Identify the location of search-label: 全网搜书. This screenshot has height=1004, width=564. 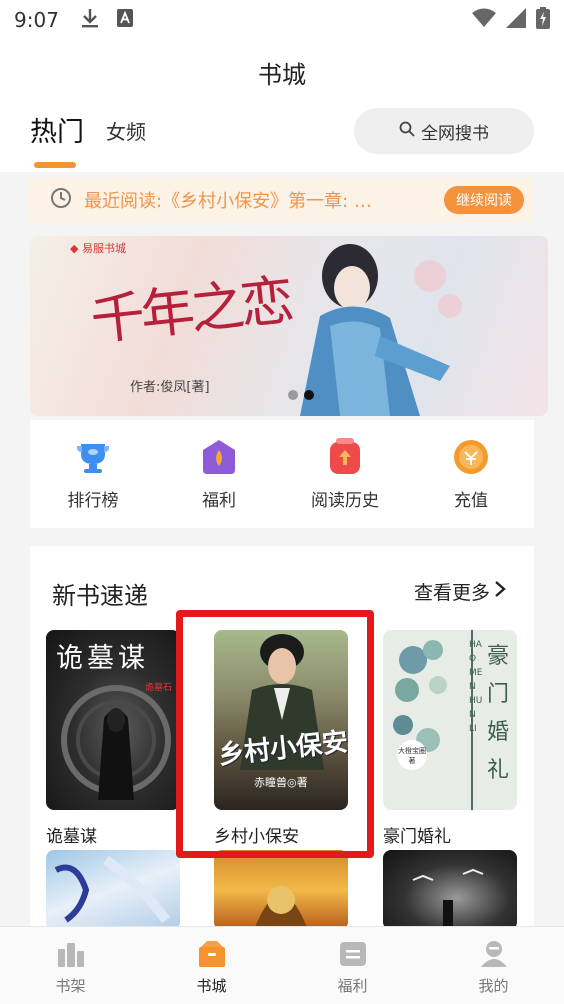
(455, 133).